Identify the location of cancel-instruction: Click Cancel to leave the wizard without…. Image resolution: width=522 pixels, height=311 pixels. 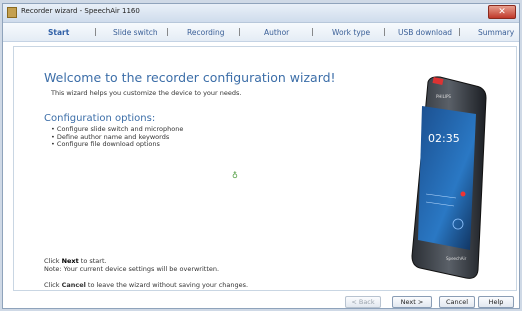
(146, 285).